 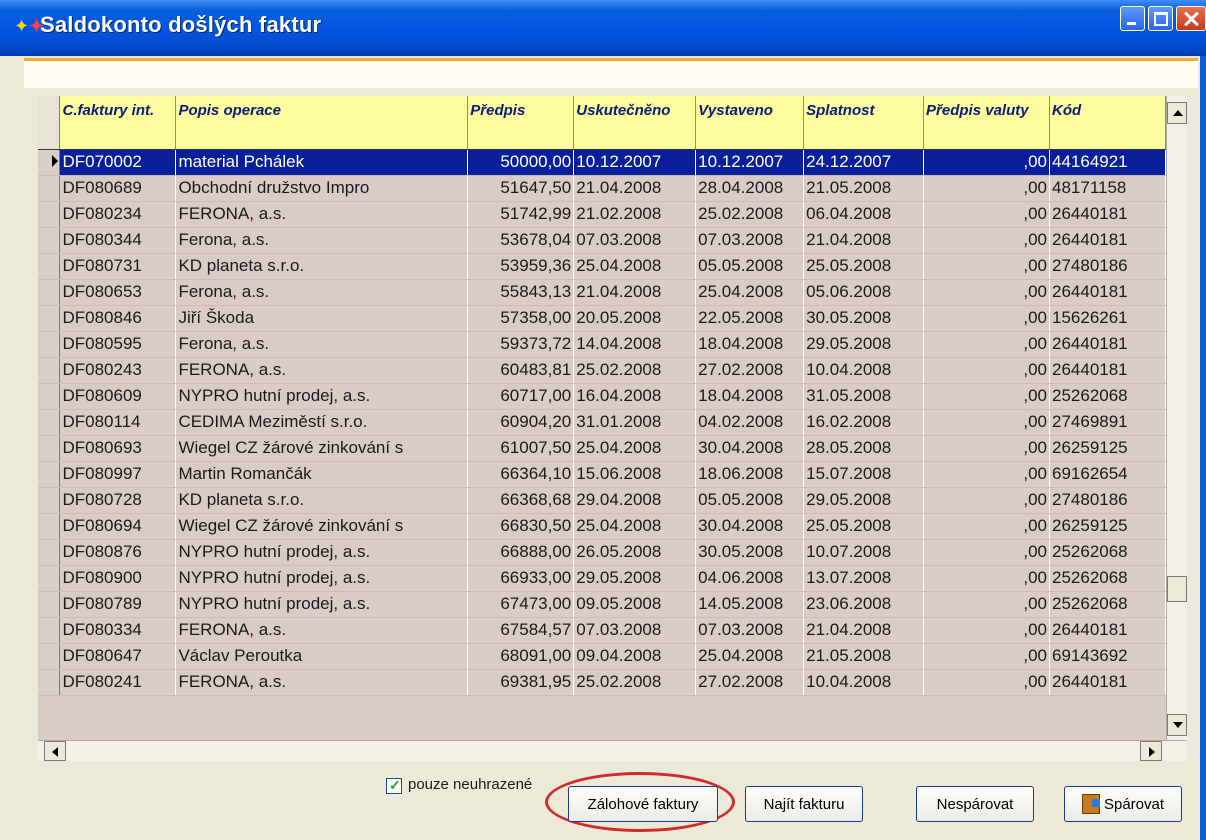 I want to click on table-cell: 26.05.2008, so click(x=635, y=552).